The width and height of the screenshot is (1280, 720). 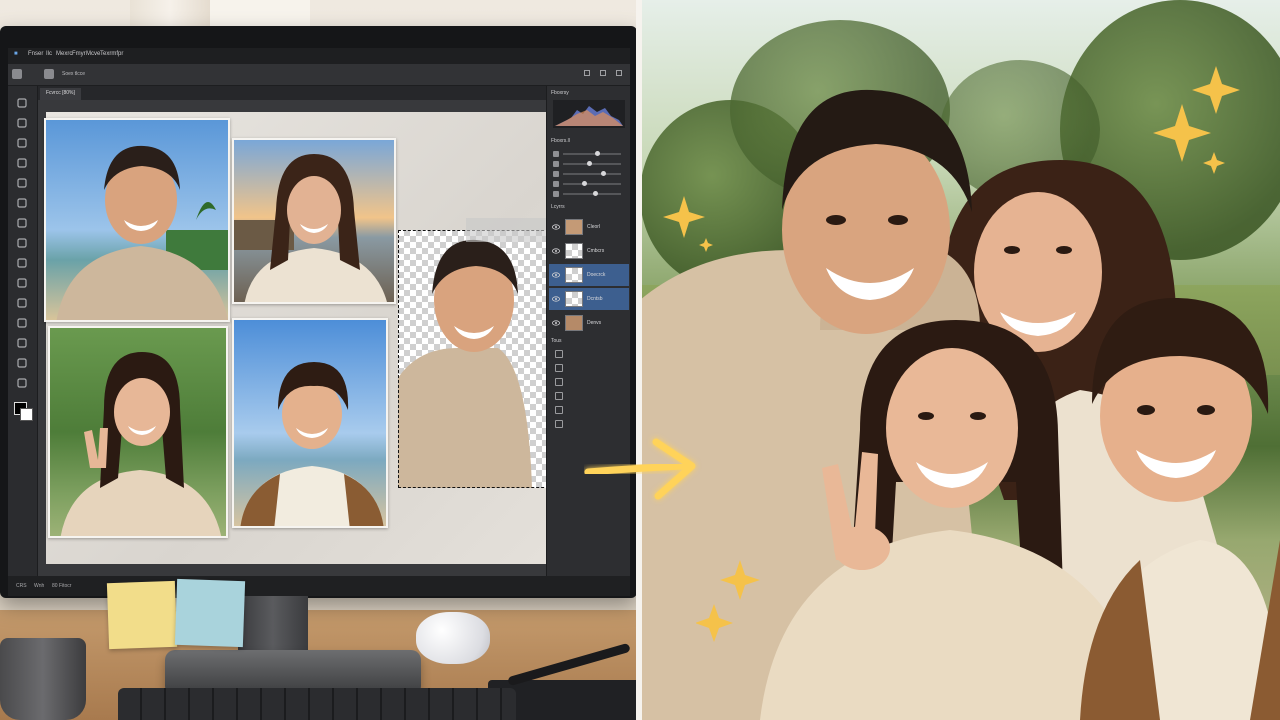 I want to click on tape-texture, so click(x=508, y=230).